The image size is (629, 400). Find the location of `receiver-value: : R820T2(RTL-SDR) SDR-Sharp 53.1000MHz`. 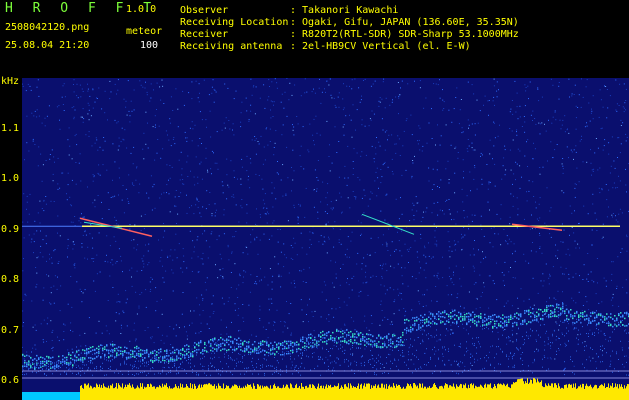

receiver-value: : R820T2(RTL-SDR) SDR-Sharp 53.1000MHz is located at coordinates (404, 34).